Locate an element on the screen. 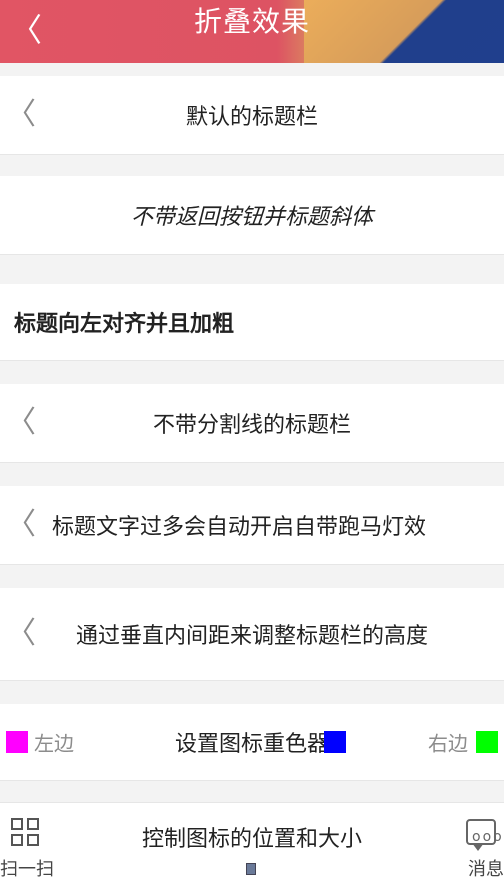 The height and width of the screenshot is (882, 504). titlebar-no-divider: 〈 不带分割线的标题栏 is located at coordinates (252, 423).